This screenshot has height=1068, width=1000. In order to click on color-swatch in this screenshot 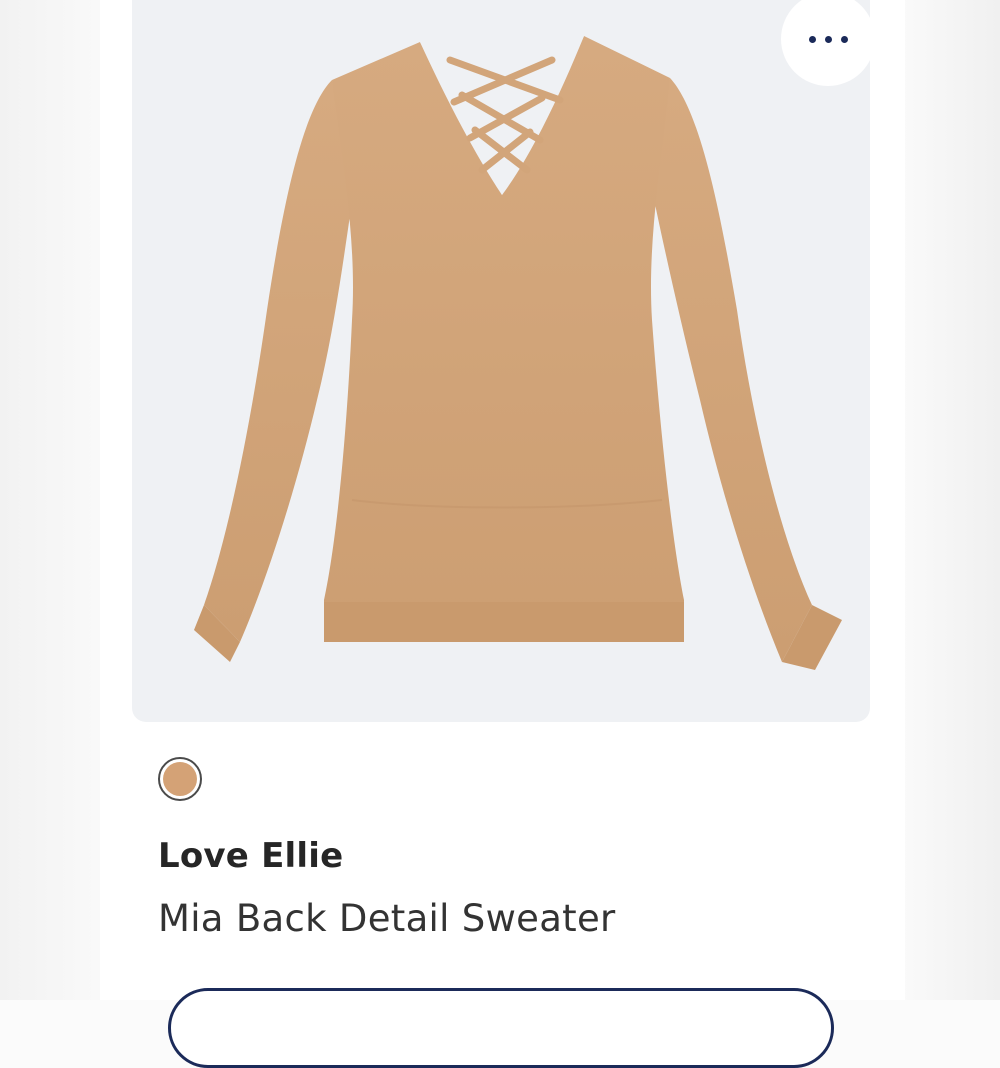, I will do `click(180, 779)`.